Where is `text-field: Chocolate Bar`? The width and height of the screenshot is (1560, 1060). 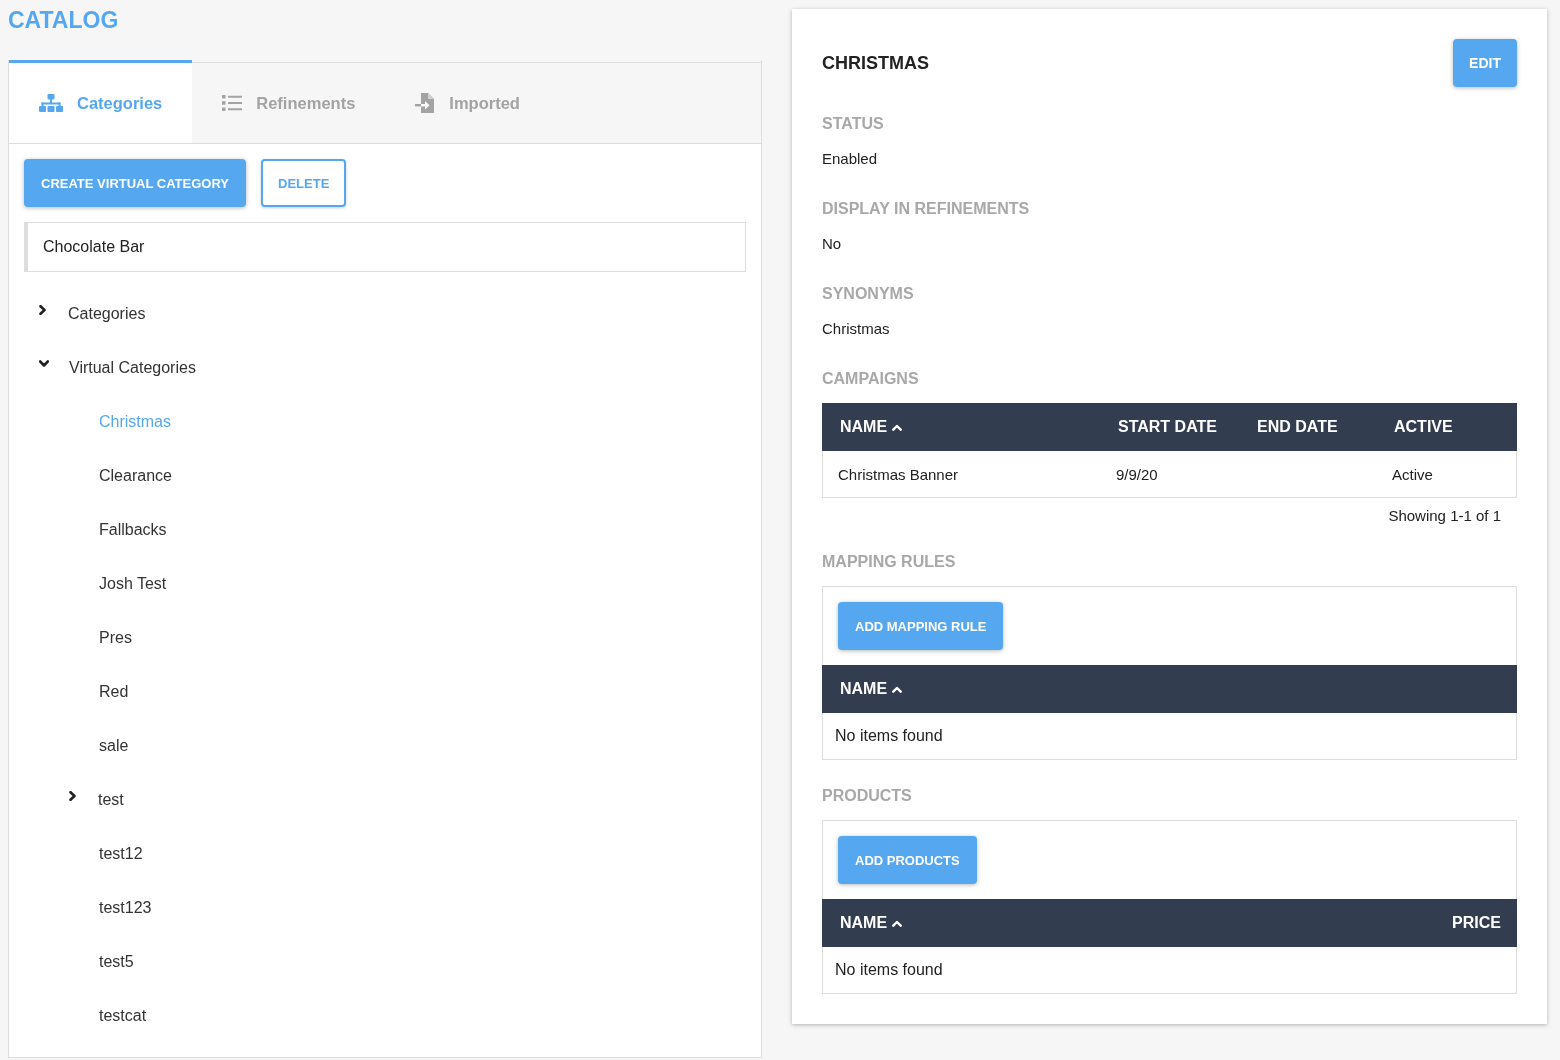 text-field: Chocolate Bar is located at coordinates (385, 247).